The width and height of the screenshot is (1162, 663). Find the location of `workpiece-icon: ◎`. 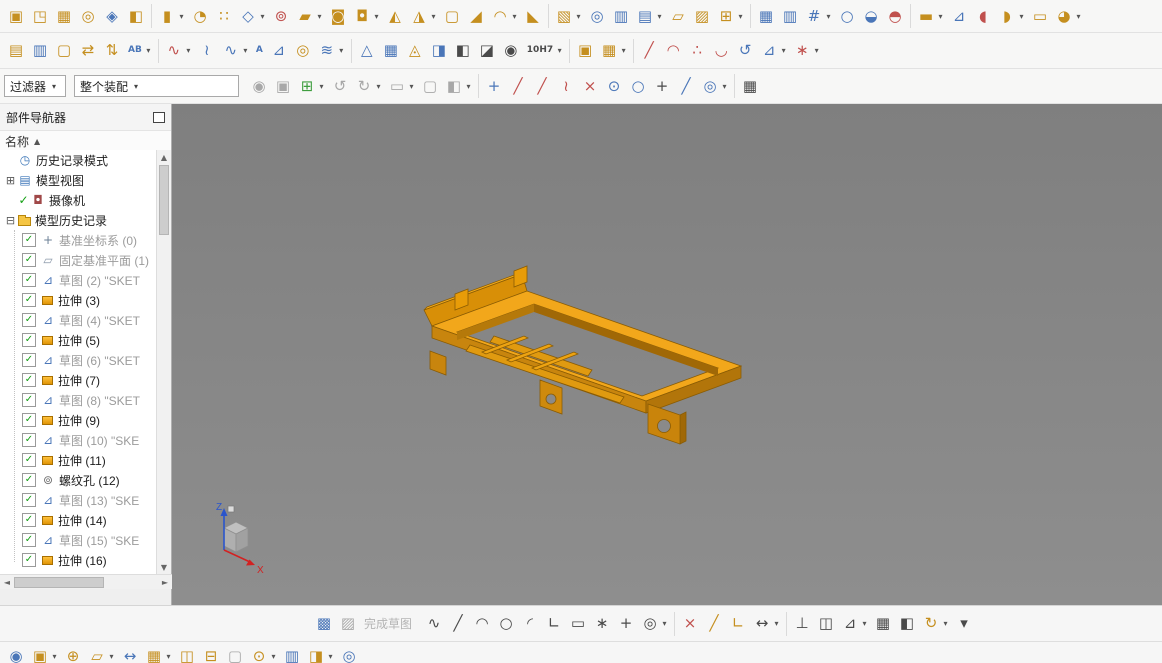

workpiece-icon: ◎ is located at coordinates (88, 16).